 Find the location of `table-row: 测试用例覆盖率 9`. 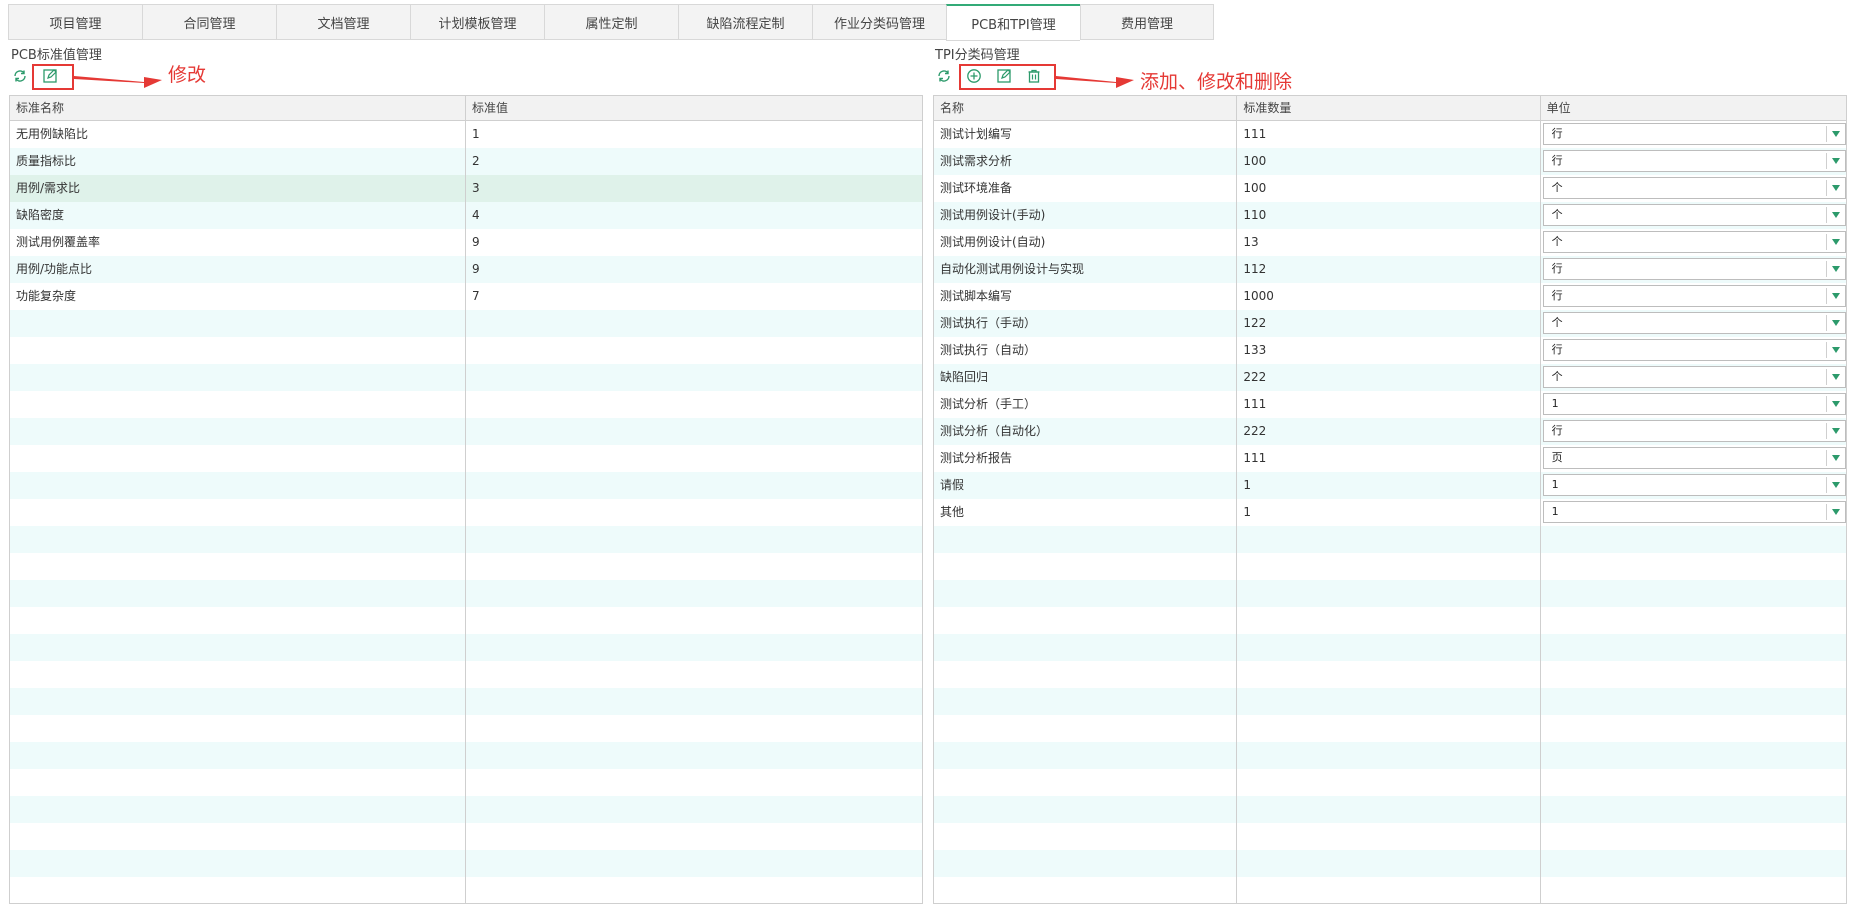

table-row: 测试用例覆盖率 9 is located at coordinates (466, 242).